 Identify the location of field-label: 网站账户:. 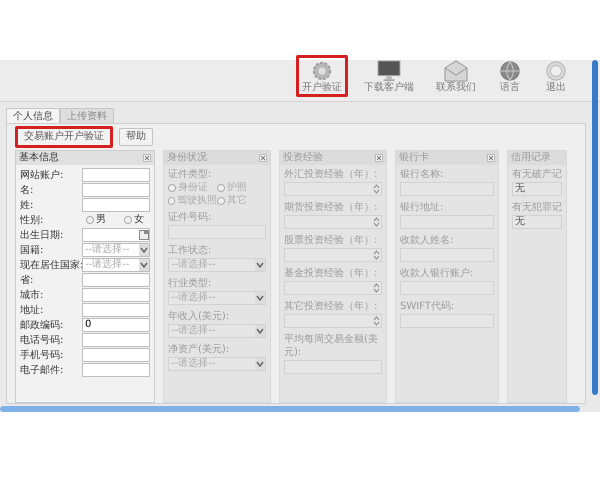
(42, 175).